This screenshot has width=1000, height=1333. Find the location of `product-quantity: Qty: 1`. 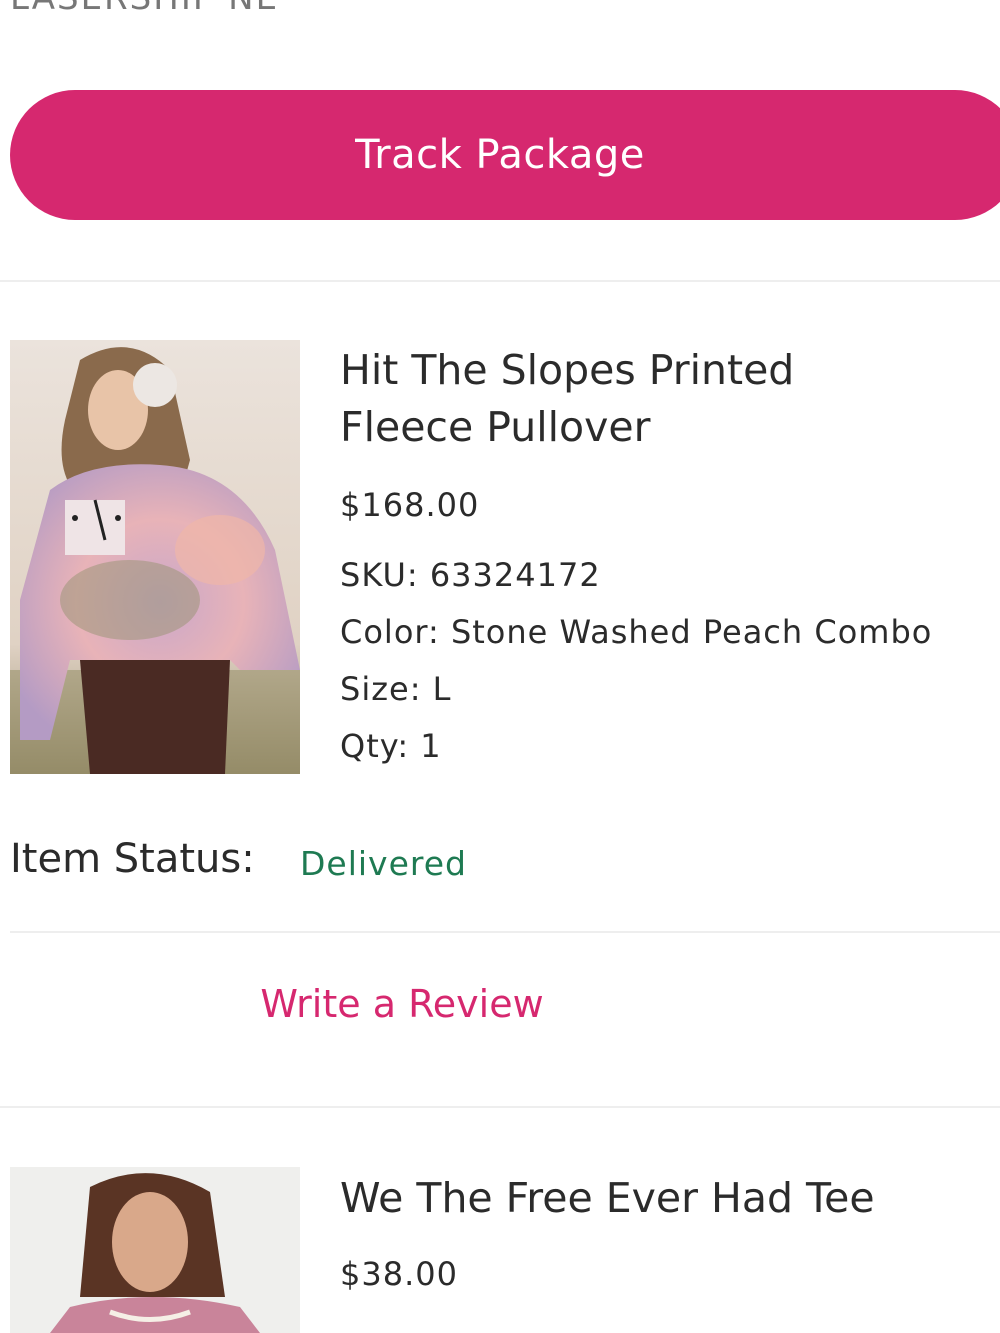

product-quantity: Qty: 1 is located at coordinates (391, 746).